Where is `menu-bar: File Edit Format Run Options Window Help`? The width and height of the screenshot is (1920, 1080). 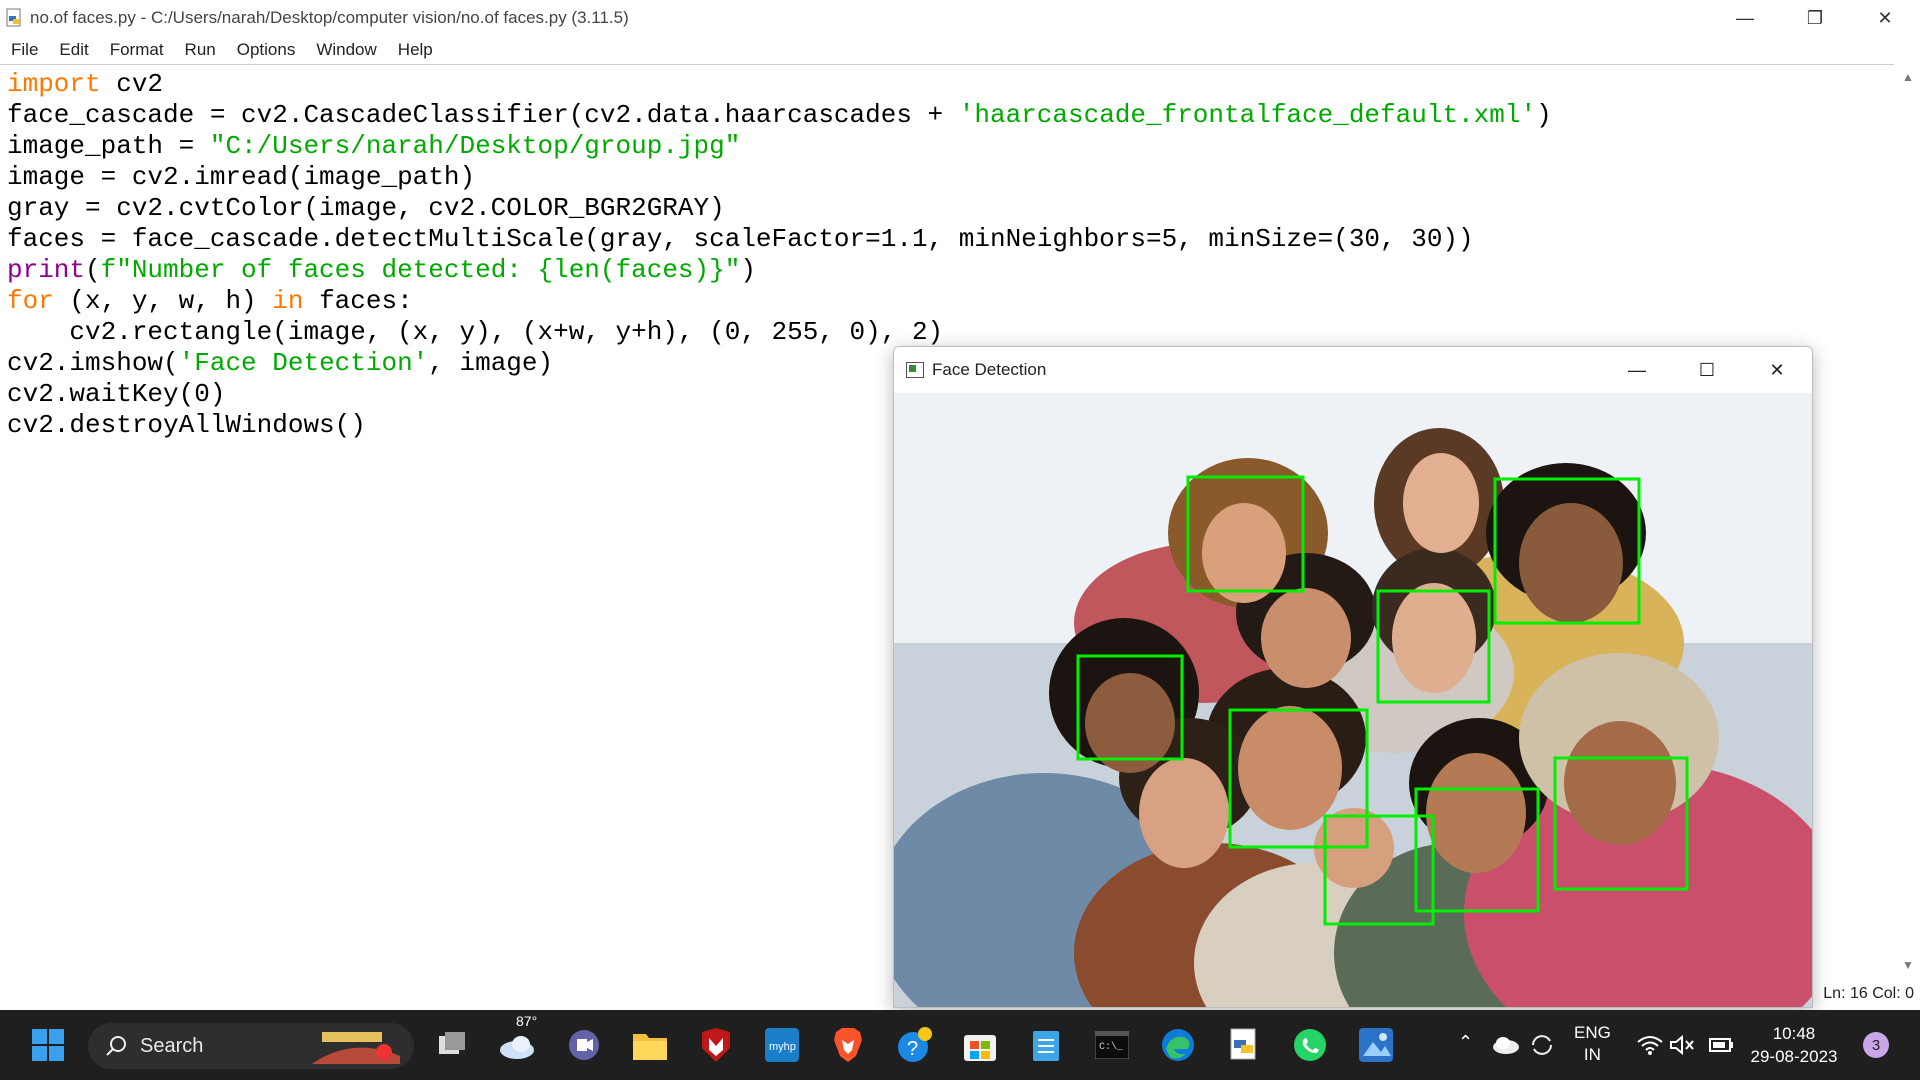
menu-bar: File Edit Format Run Options Window Help is located at coordinates (960, 50).